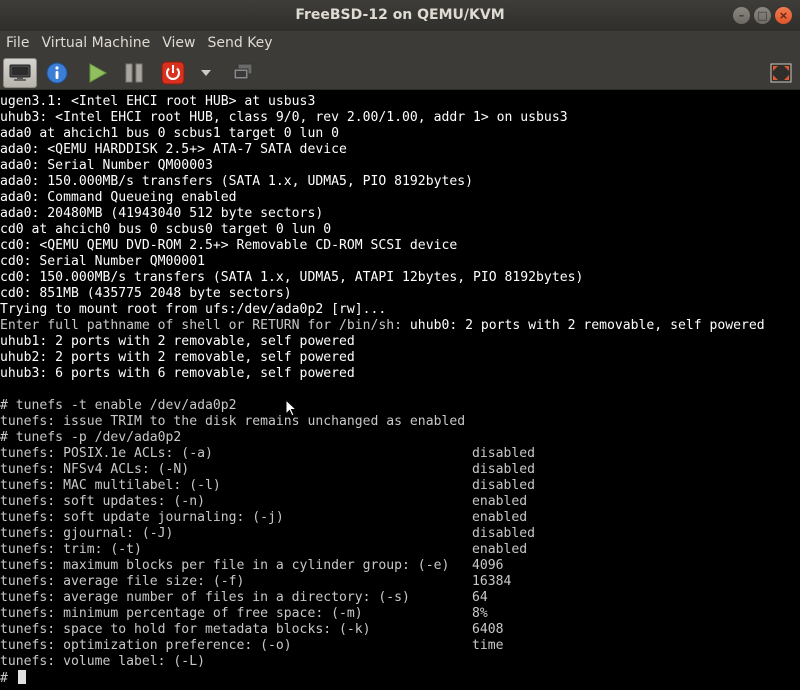 The height and width of the screenshot is (690, 800). I want to click on toolbar, so click(400, 72).